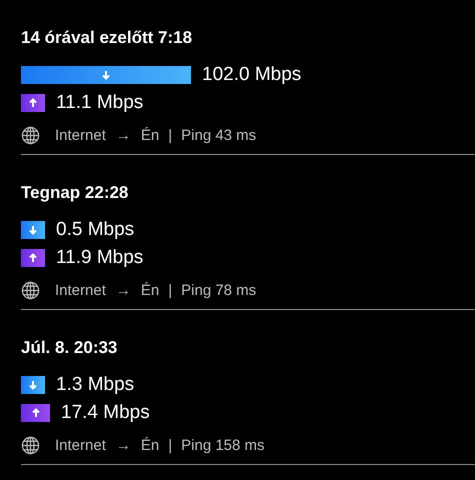 The height and width of the screenshot is (480, 475). I want to click on ping-value: Ping 78 ms, so click(218, 290).